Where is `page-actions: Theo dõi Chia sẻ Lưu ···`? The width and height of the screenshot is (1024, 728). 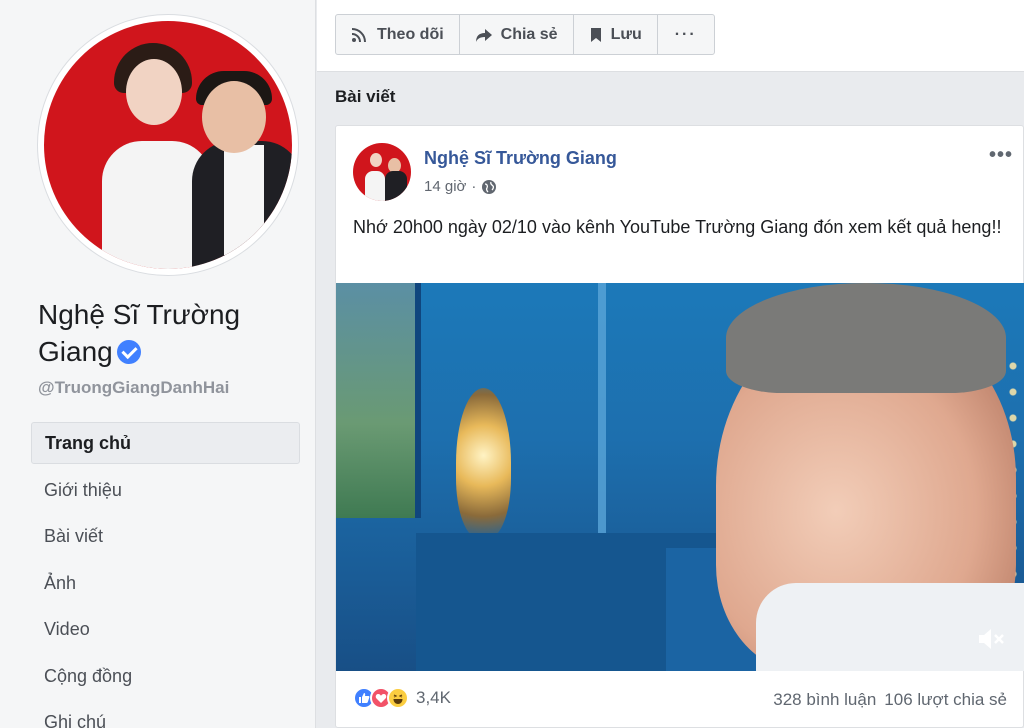
page-actions: Theo dõi Chia sẻ Lưu ··· is located at coordinates (525, 34).